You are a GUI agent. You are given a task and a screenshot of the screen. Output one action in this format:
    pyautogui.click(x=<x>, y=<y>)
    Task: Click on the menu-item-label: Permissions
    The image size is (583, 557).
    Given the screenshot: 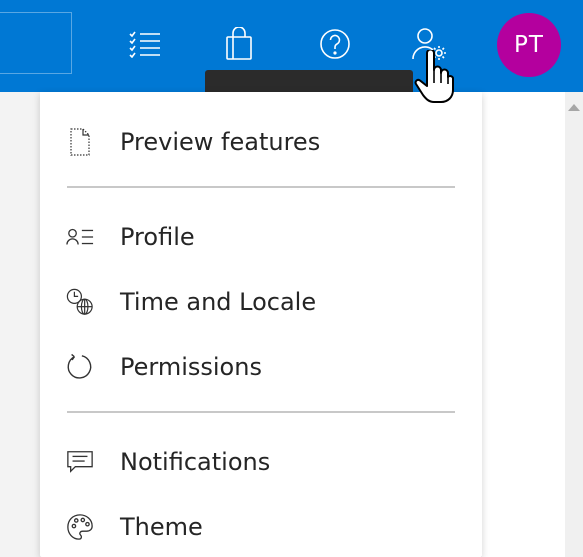 What is the action you would take?
    pyautogui.click(x=191, y=367)
    